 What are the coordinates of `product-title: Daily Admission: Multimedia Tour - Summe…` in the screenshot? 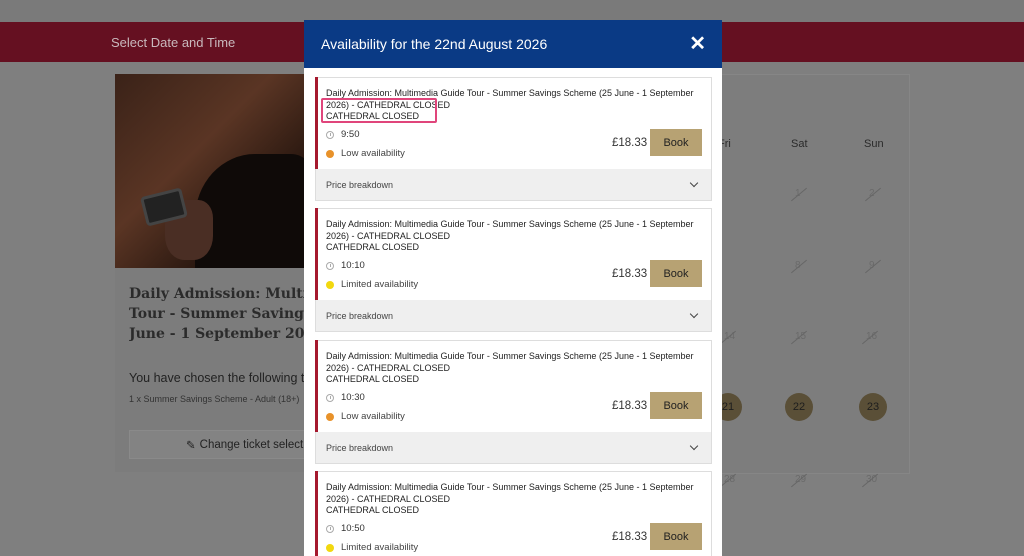 It's located at (216, 314).